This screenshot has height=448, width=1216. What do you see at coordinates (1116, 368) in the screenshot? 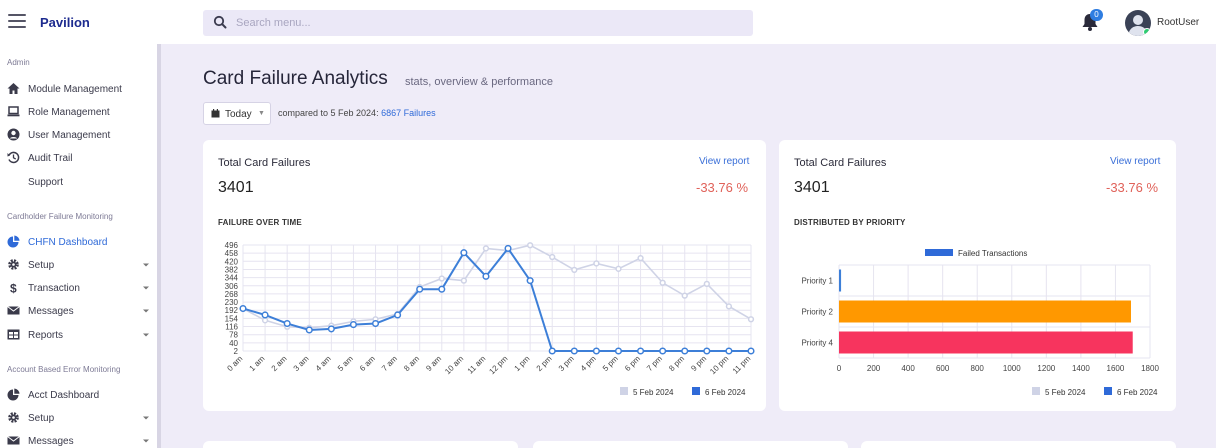
I see `x-tick-label: 1600` at bounding box center [1116, 368].